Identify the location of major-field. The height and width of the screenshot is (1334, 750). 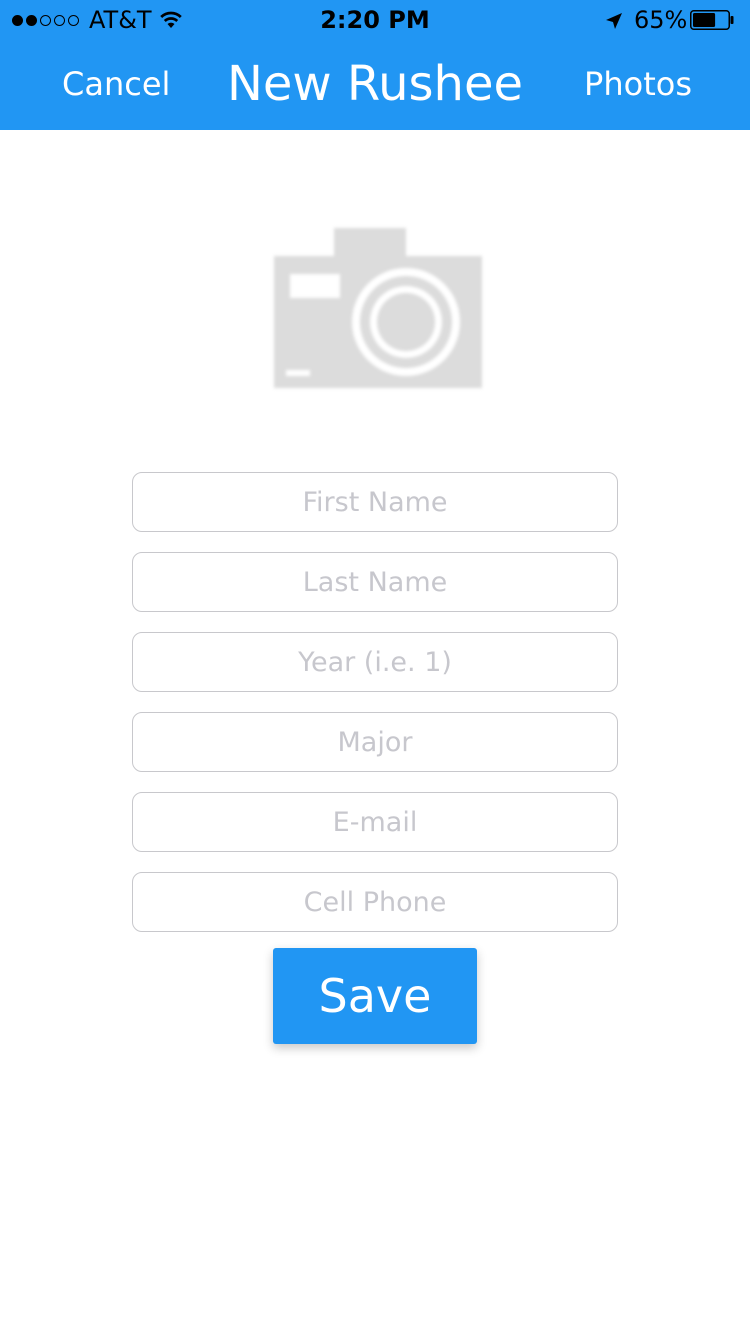
(375, 742).